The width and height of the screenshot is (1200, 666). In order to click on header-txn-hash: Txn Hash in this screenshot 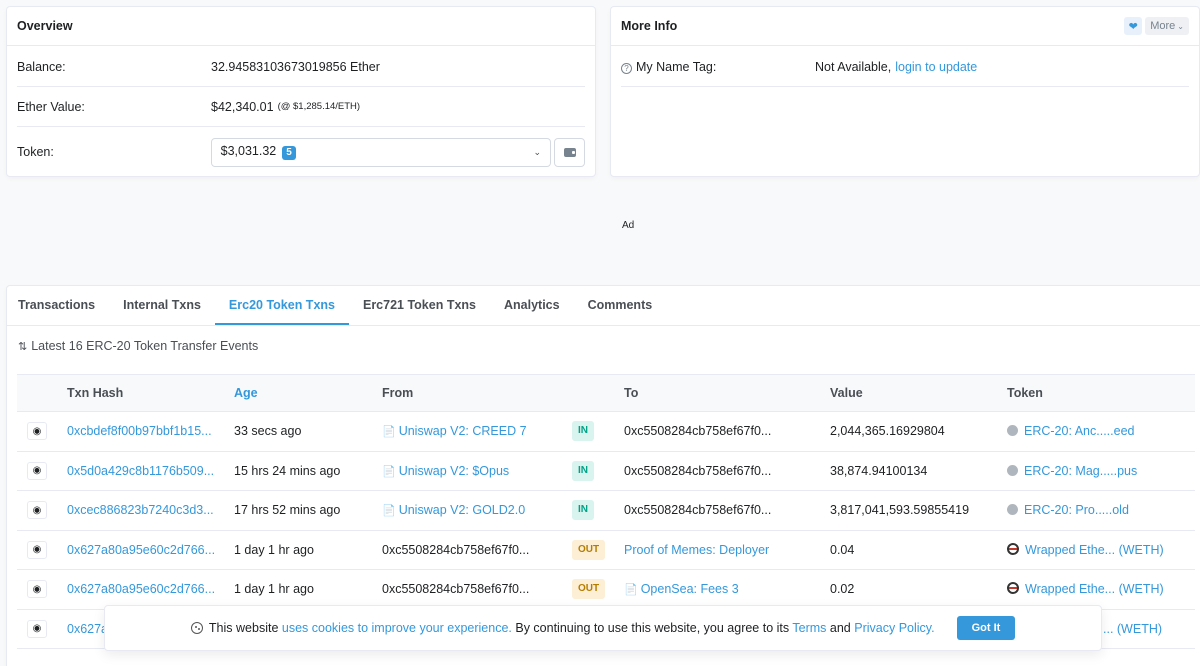, I will do `click(95, 393)`.